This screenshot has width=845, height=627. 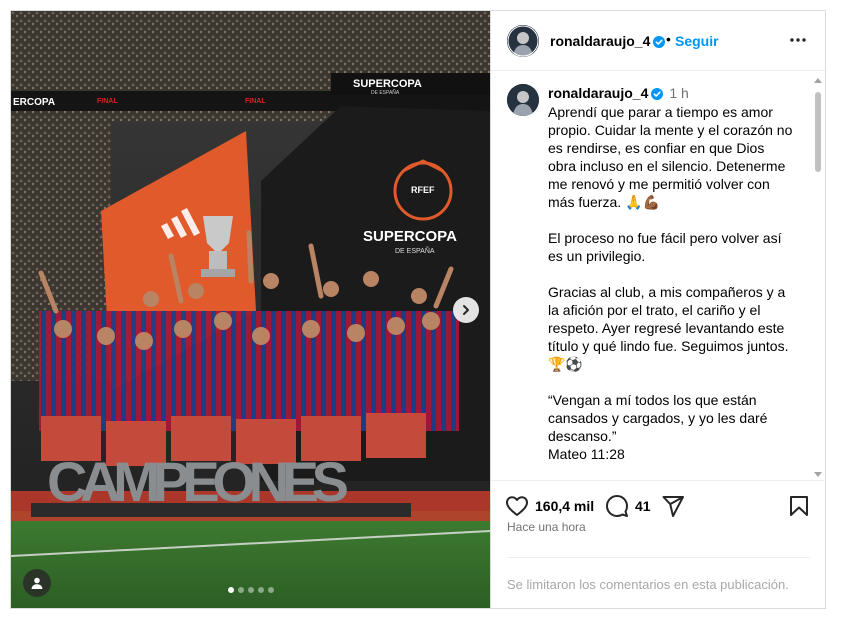 What do you see at coordinates (678, 93) in the screenshot?
I see `caption-time: 1 h` at bounding box center [678, 93].